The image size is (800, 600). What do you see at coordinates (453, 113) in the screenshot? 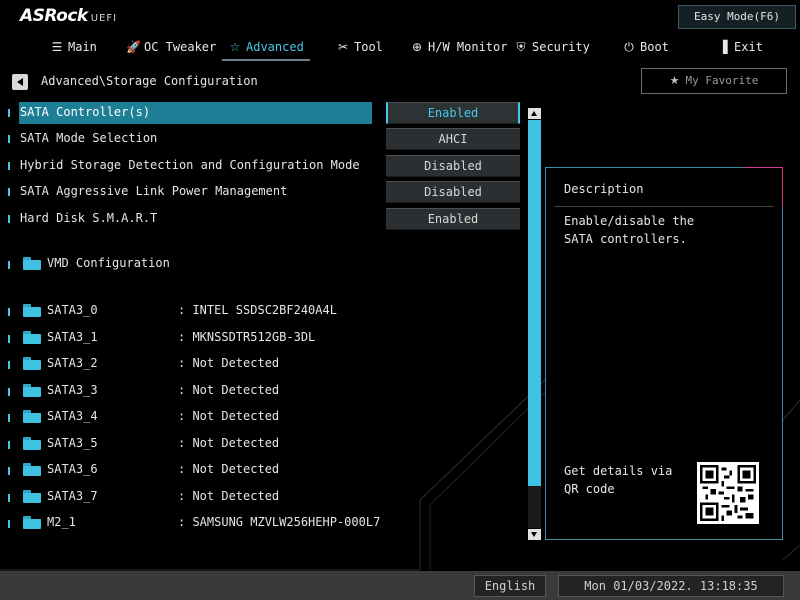
I see `setting-value-sata-controllers: Enabled` at bounding box center [453, 113].